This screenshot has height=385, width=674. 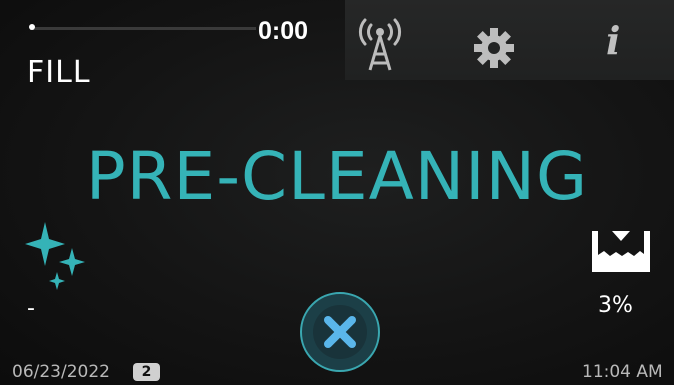 I want to click on info-icon: i, so click(x=613, y=40).